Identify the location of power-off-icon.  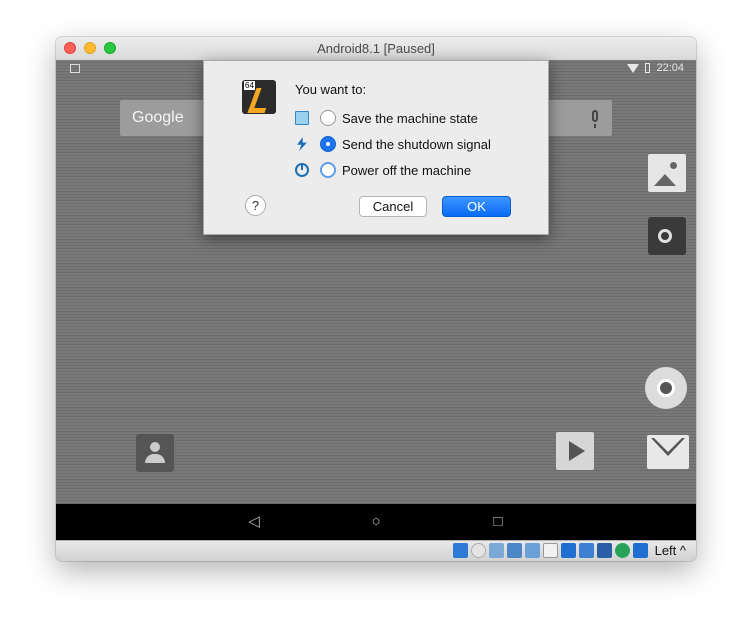
(302, 170).